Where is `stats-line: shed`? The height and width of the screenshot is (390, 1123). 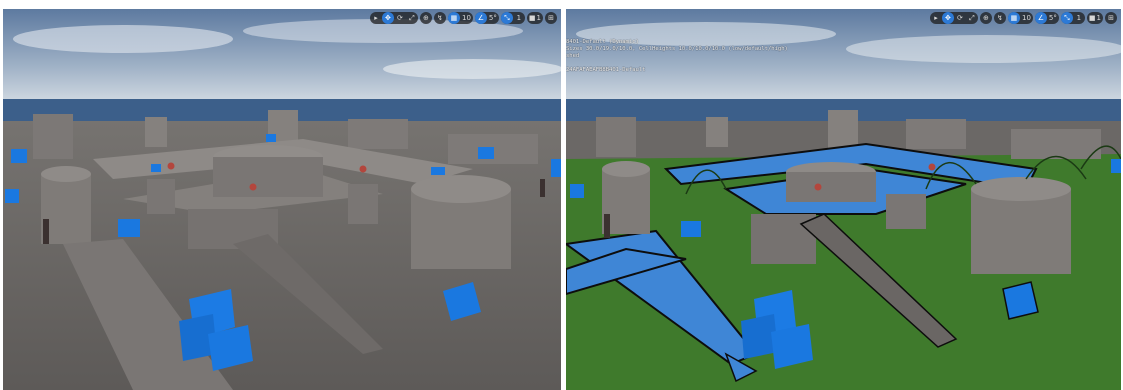
stats-line: shed is located at coordinates (573, 56).